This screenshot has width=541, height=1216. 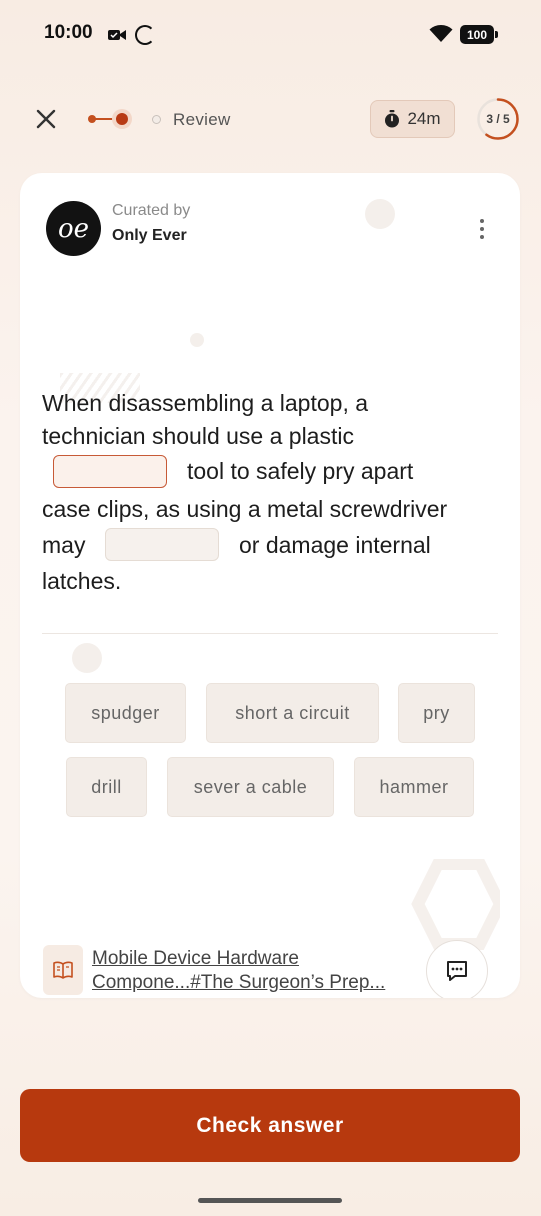 I want to click on source-link-line: Mobile Device Hardware, so click(x=195, y=958).